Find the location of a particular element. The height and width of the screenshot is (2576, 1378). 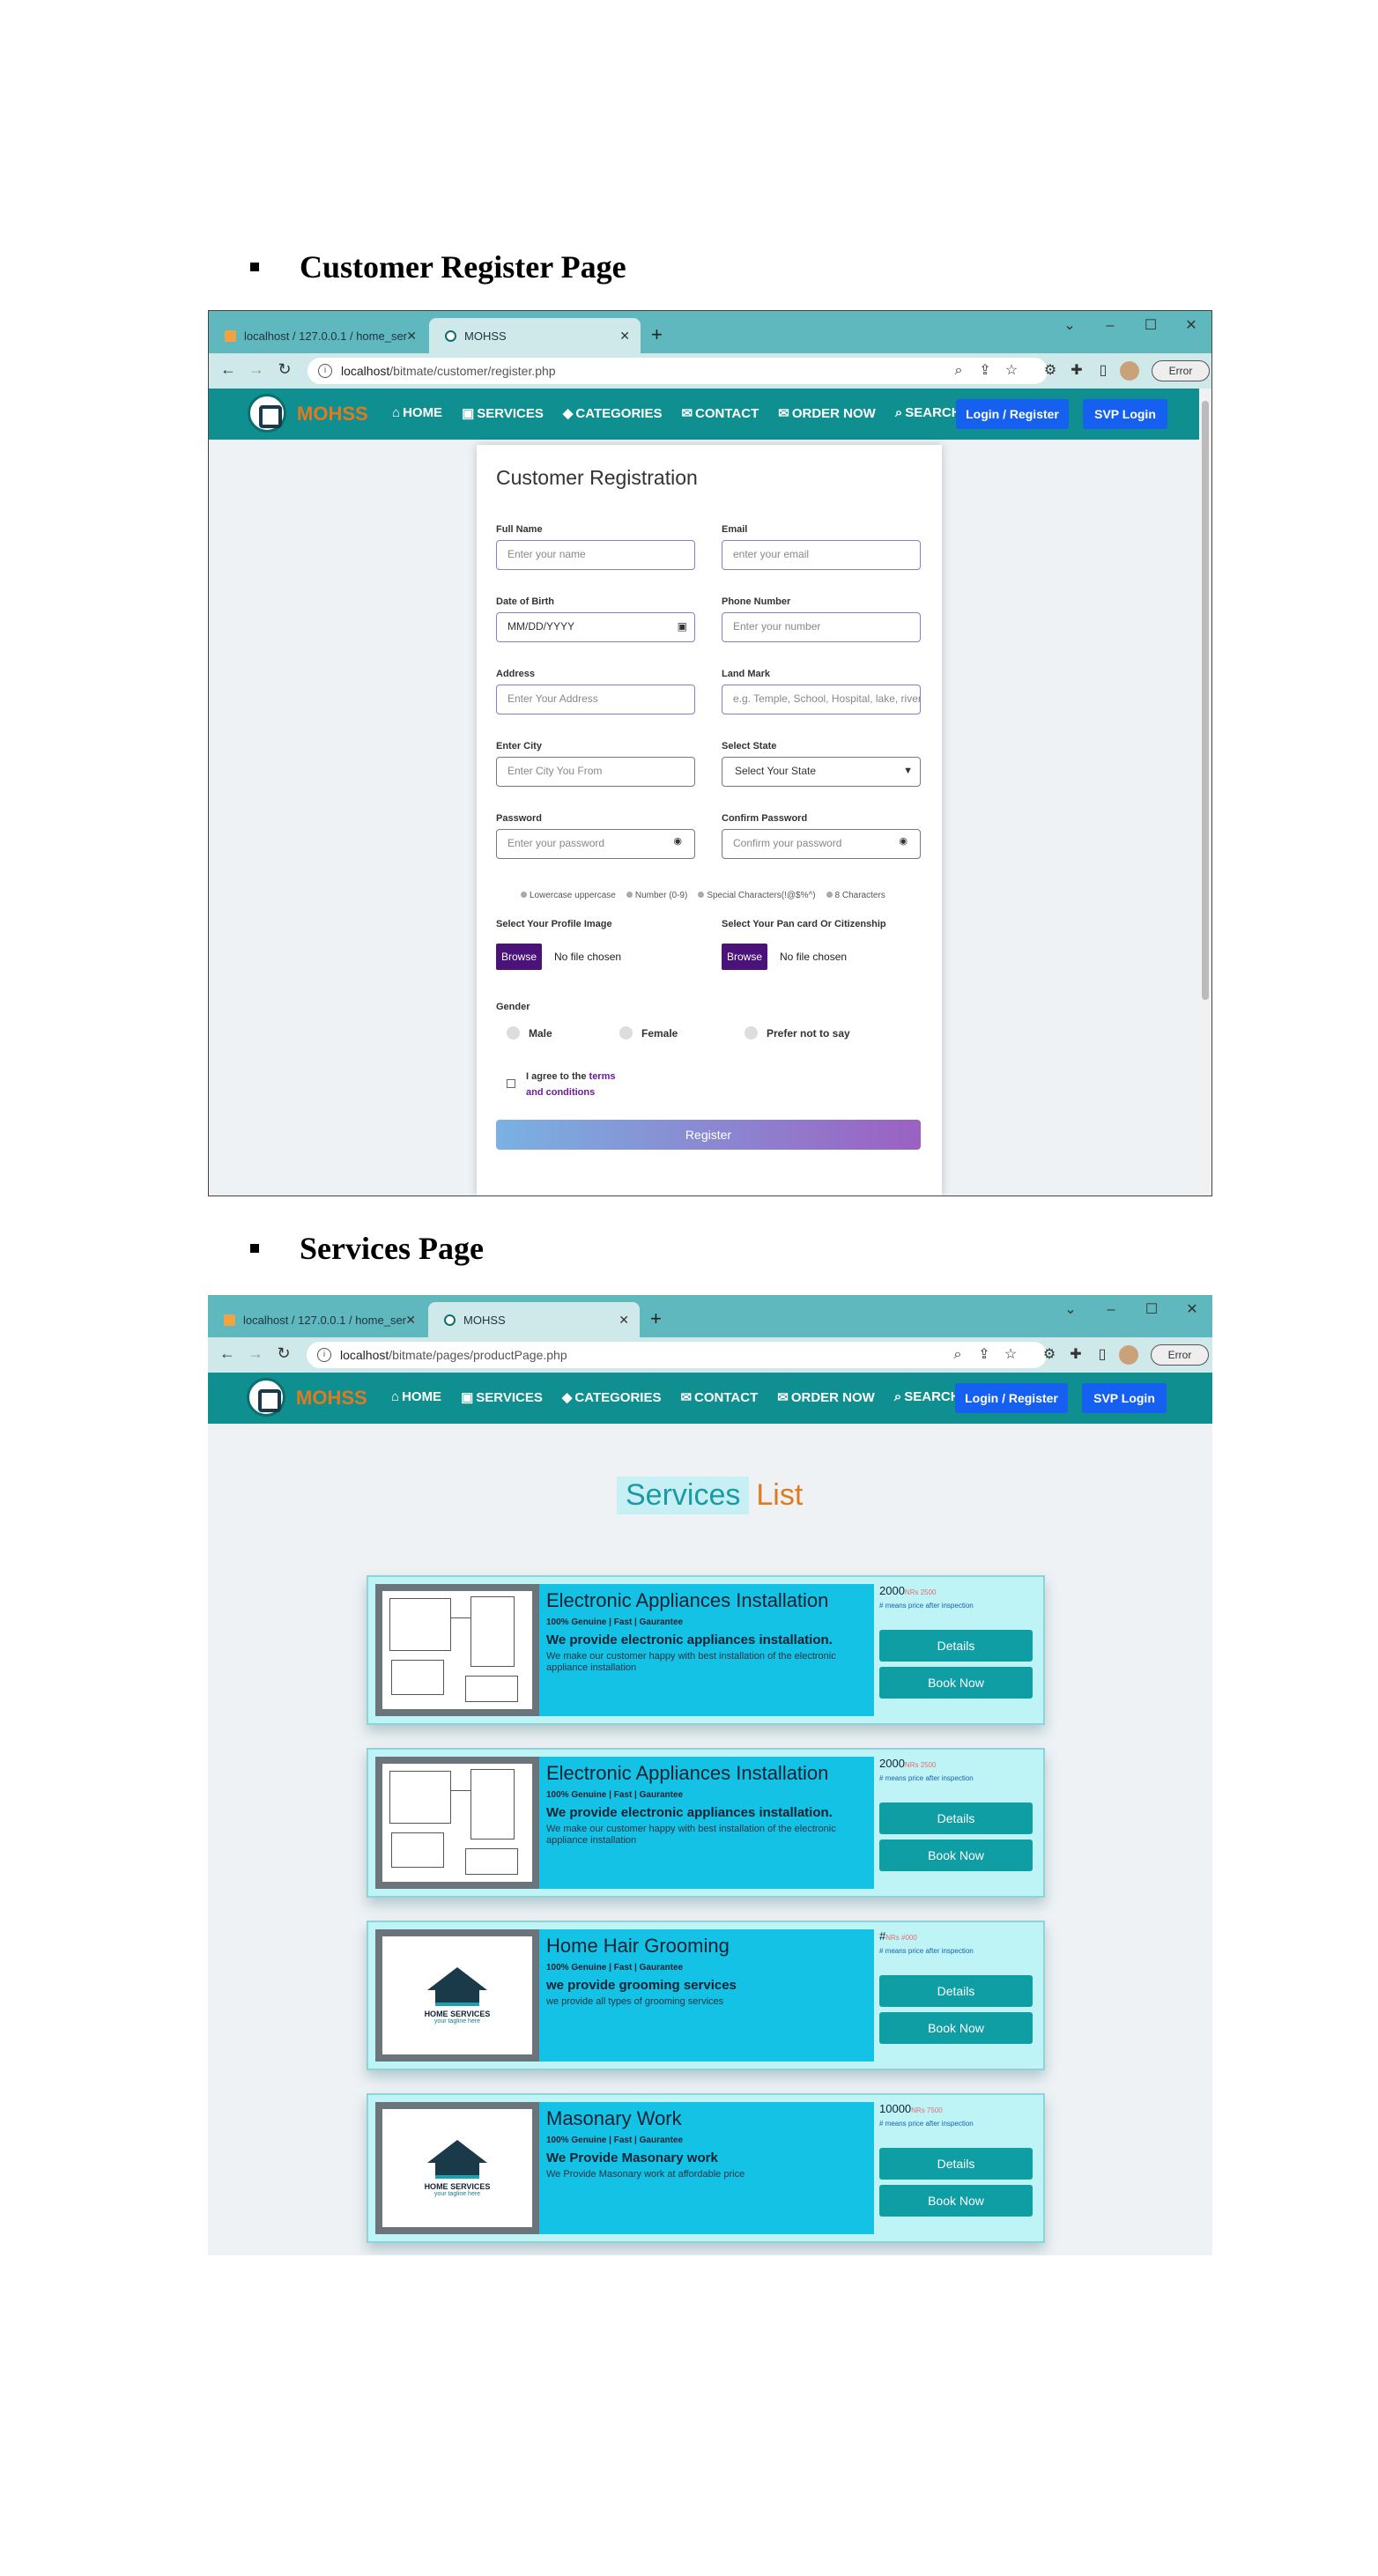

address-input: Enter Your Address is located at coordinates (595, 700).